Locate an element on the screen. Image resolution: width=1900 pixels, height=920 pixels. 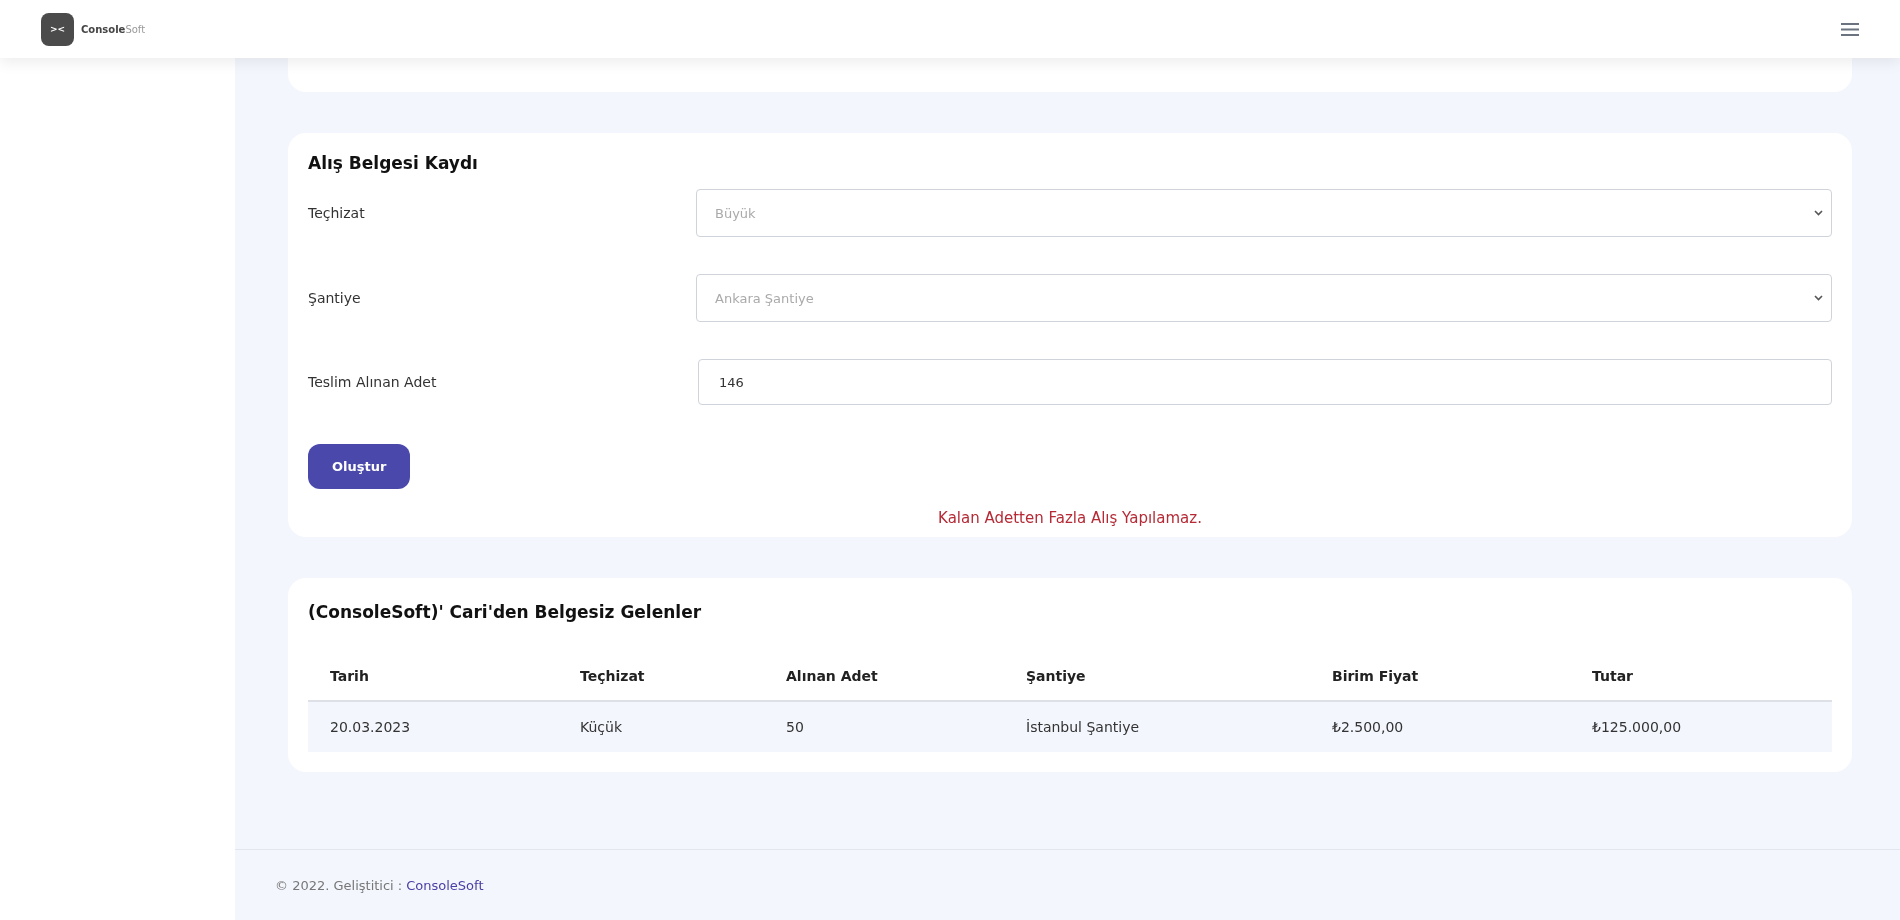
table-cell: 50 is located at coordinates (884, 726).